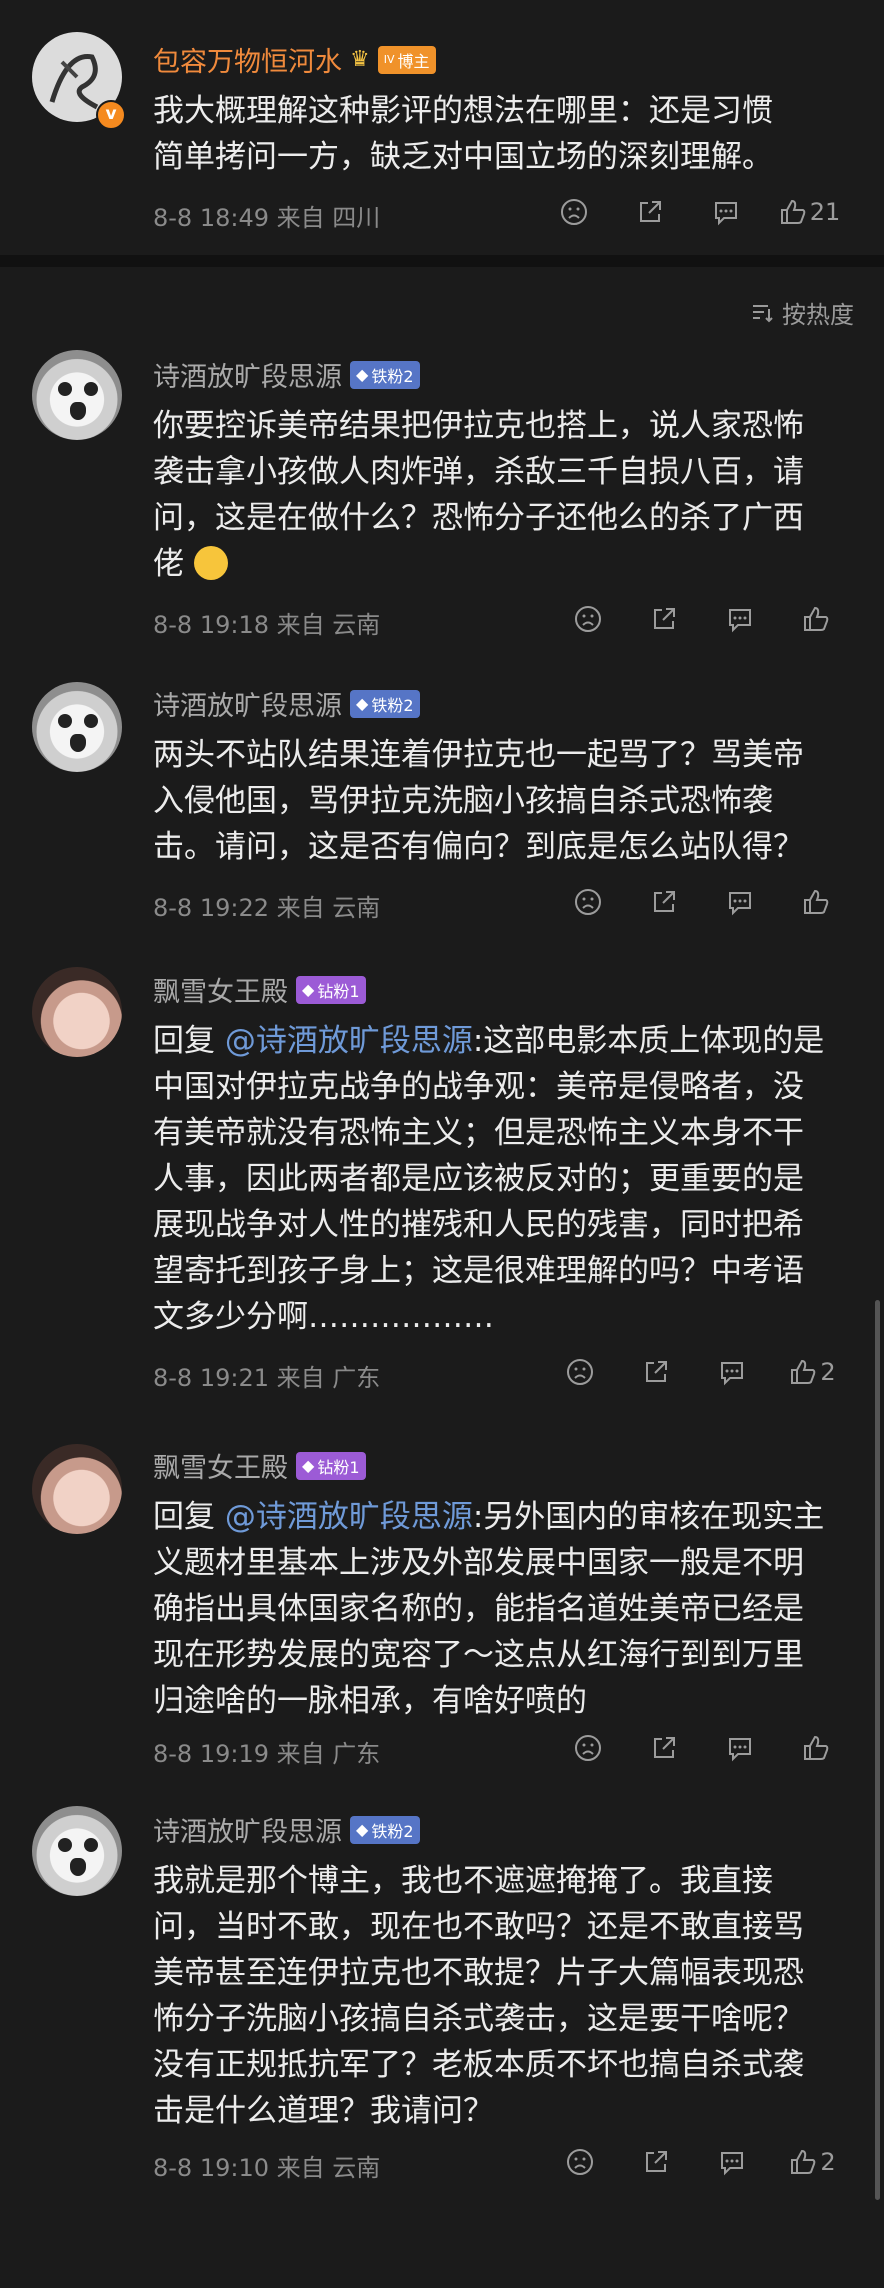 The width and height of the screenshot is (884, 2288). What do you see at coordinates (406, 59) in the screenshot?
I see `blogger-badge: IV 博主` at bounding box center [406, 59].